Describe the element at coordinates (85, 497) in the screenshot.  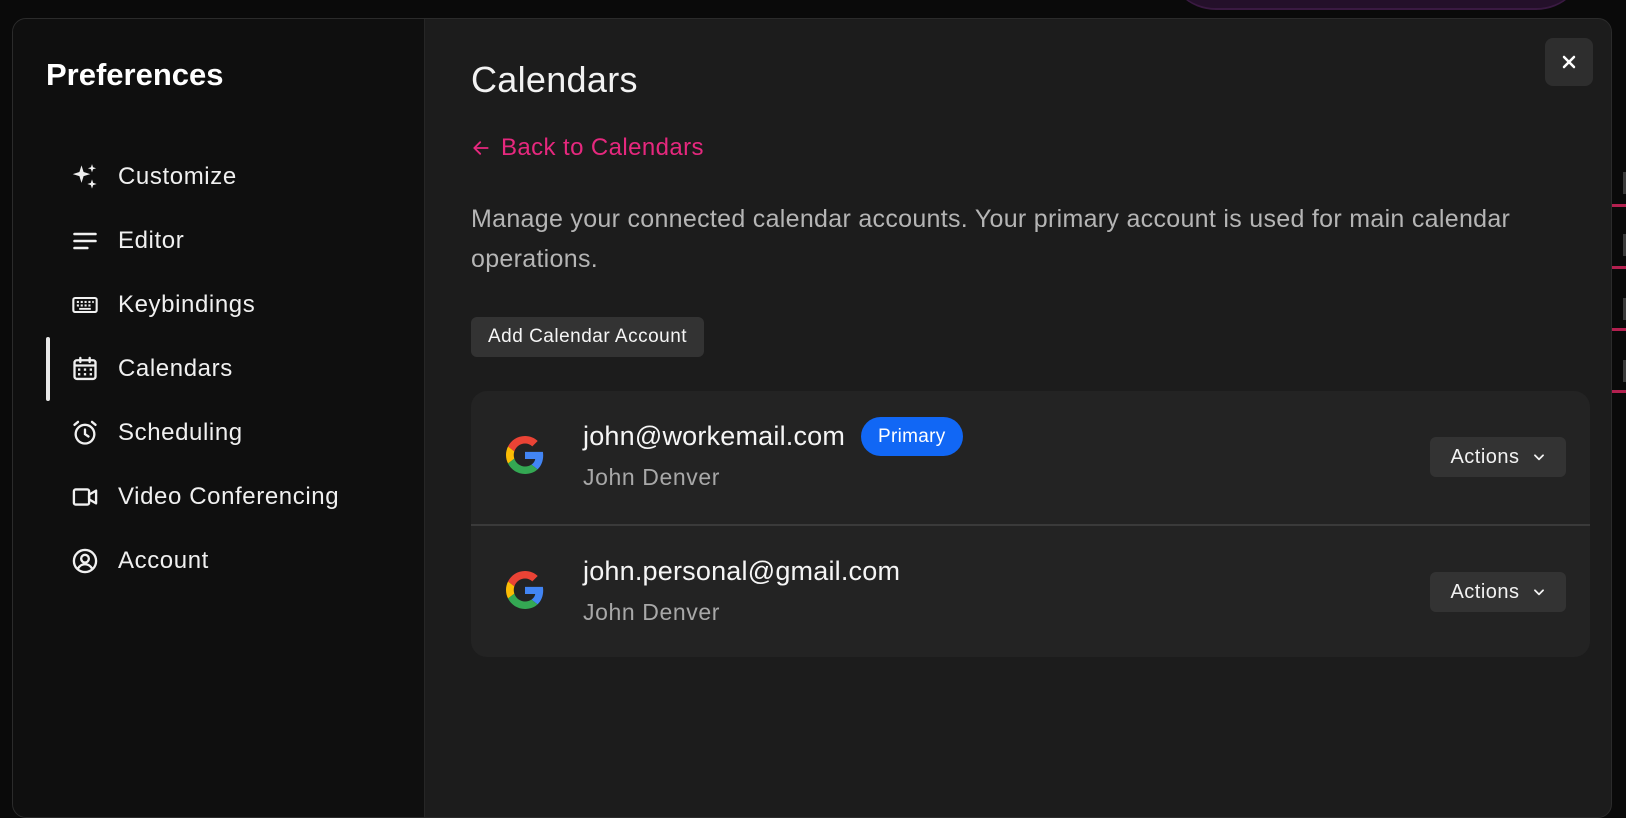
I see `video-camera-icon` at that location.